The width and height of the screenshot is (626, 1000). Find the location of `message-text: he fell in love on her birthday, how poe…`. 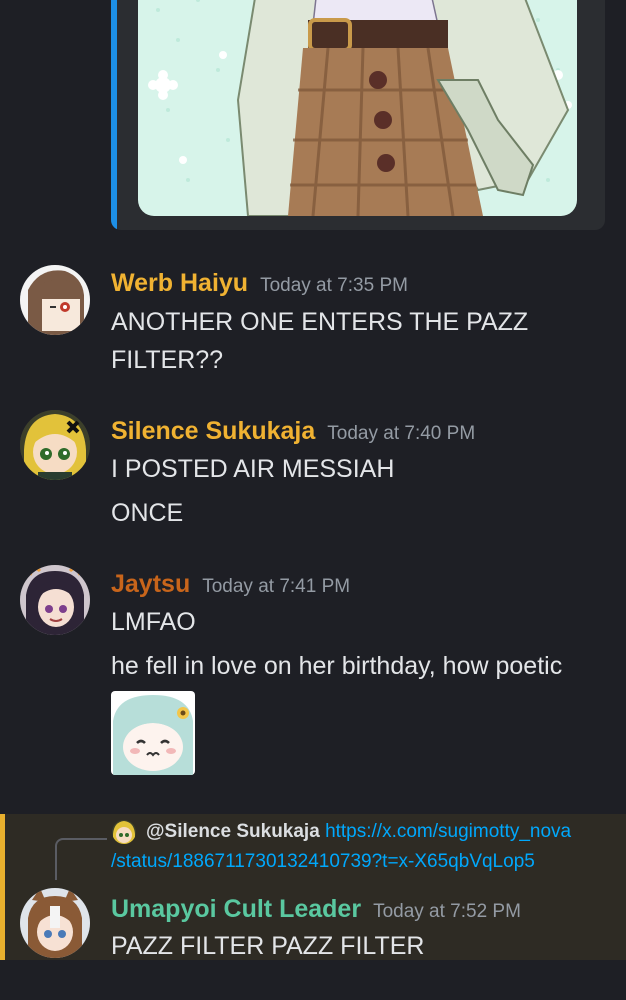

message-text: he fell in love on her birthday, how poe… is located at coordinates (337, 666).